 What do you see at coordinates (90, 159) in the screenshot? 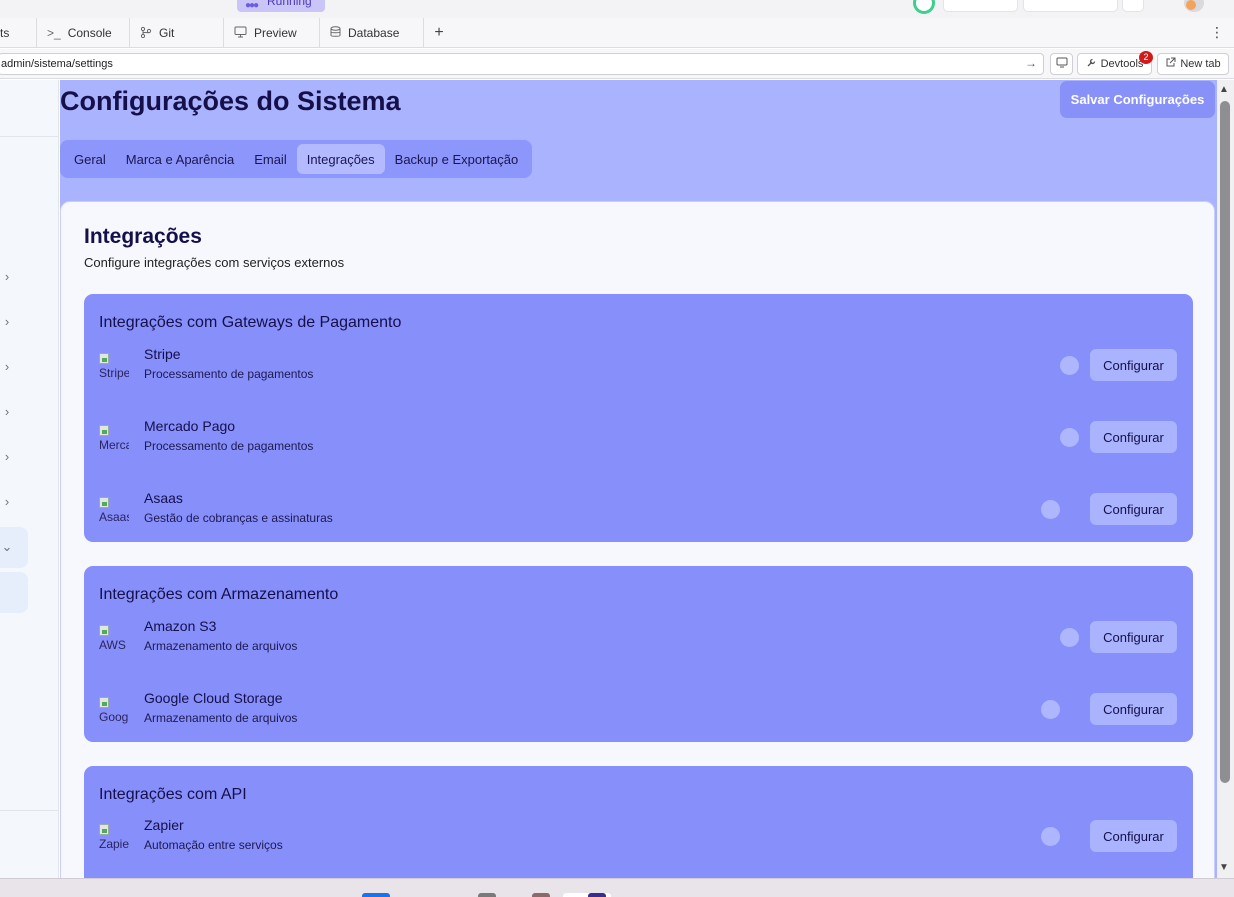
I see `tab-geral: Geral` at bounding box center [90, 159].